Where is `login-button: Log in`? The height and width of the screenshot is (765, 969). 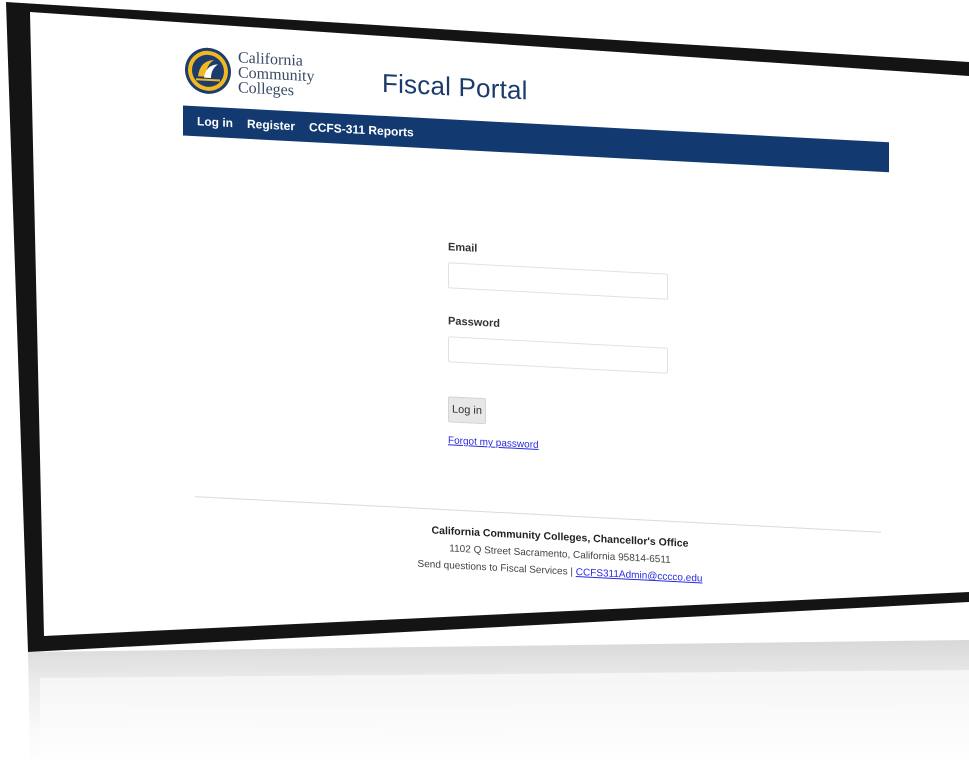 login-button: Log in is located at coordinates (467, 410).